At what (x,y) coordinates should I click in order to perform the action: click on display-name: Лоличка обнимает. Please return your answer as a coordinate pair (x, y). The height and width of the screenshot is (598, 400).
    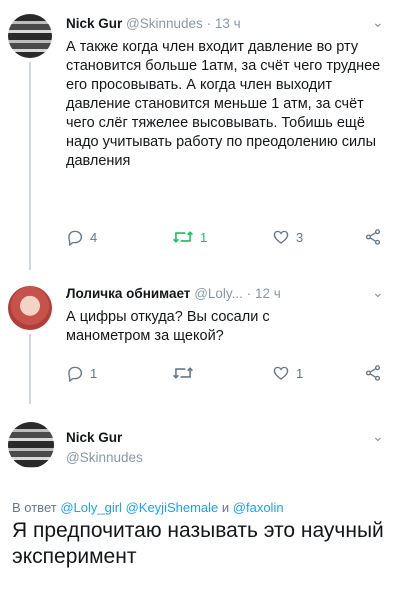
    Looking at the image, I should click on (128, 293).